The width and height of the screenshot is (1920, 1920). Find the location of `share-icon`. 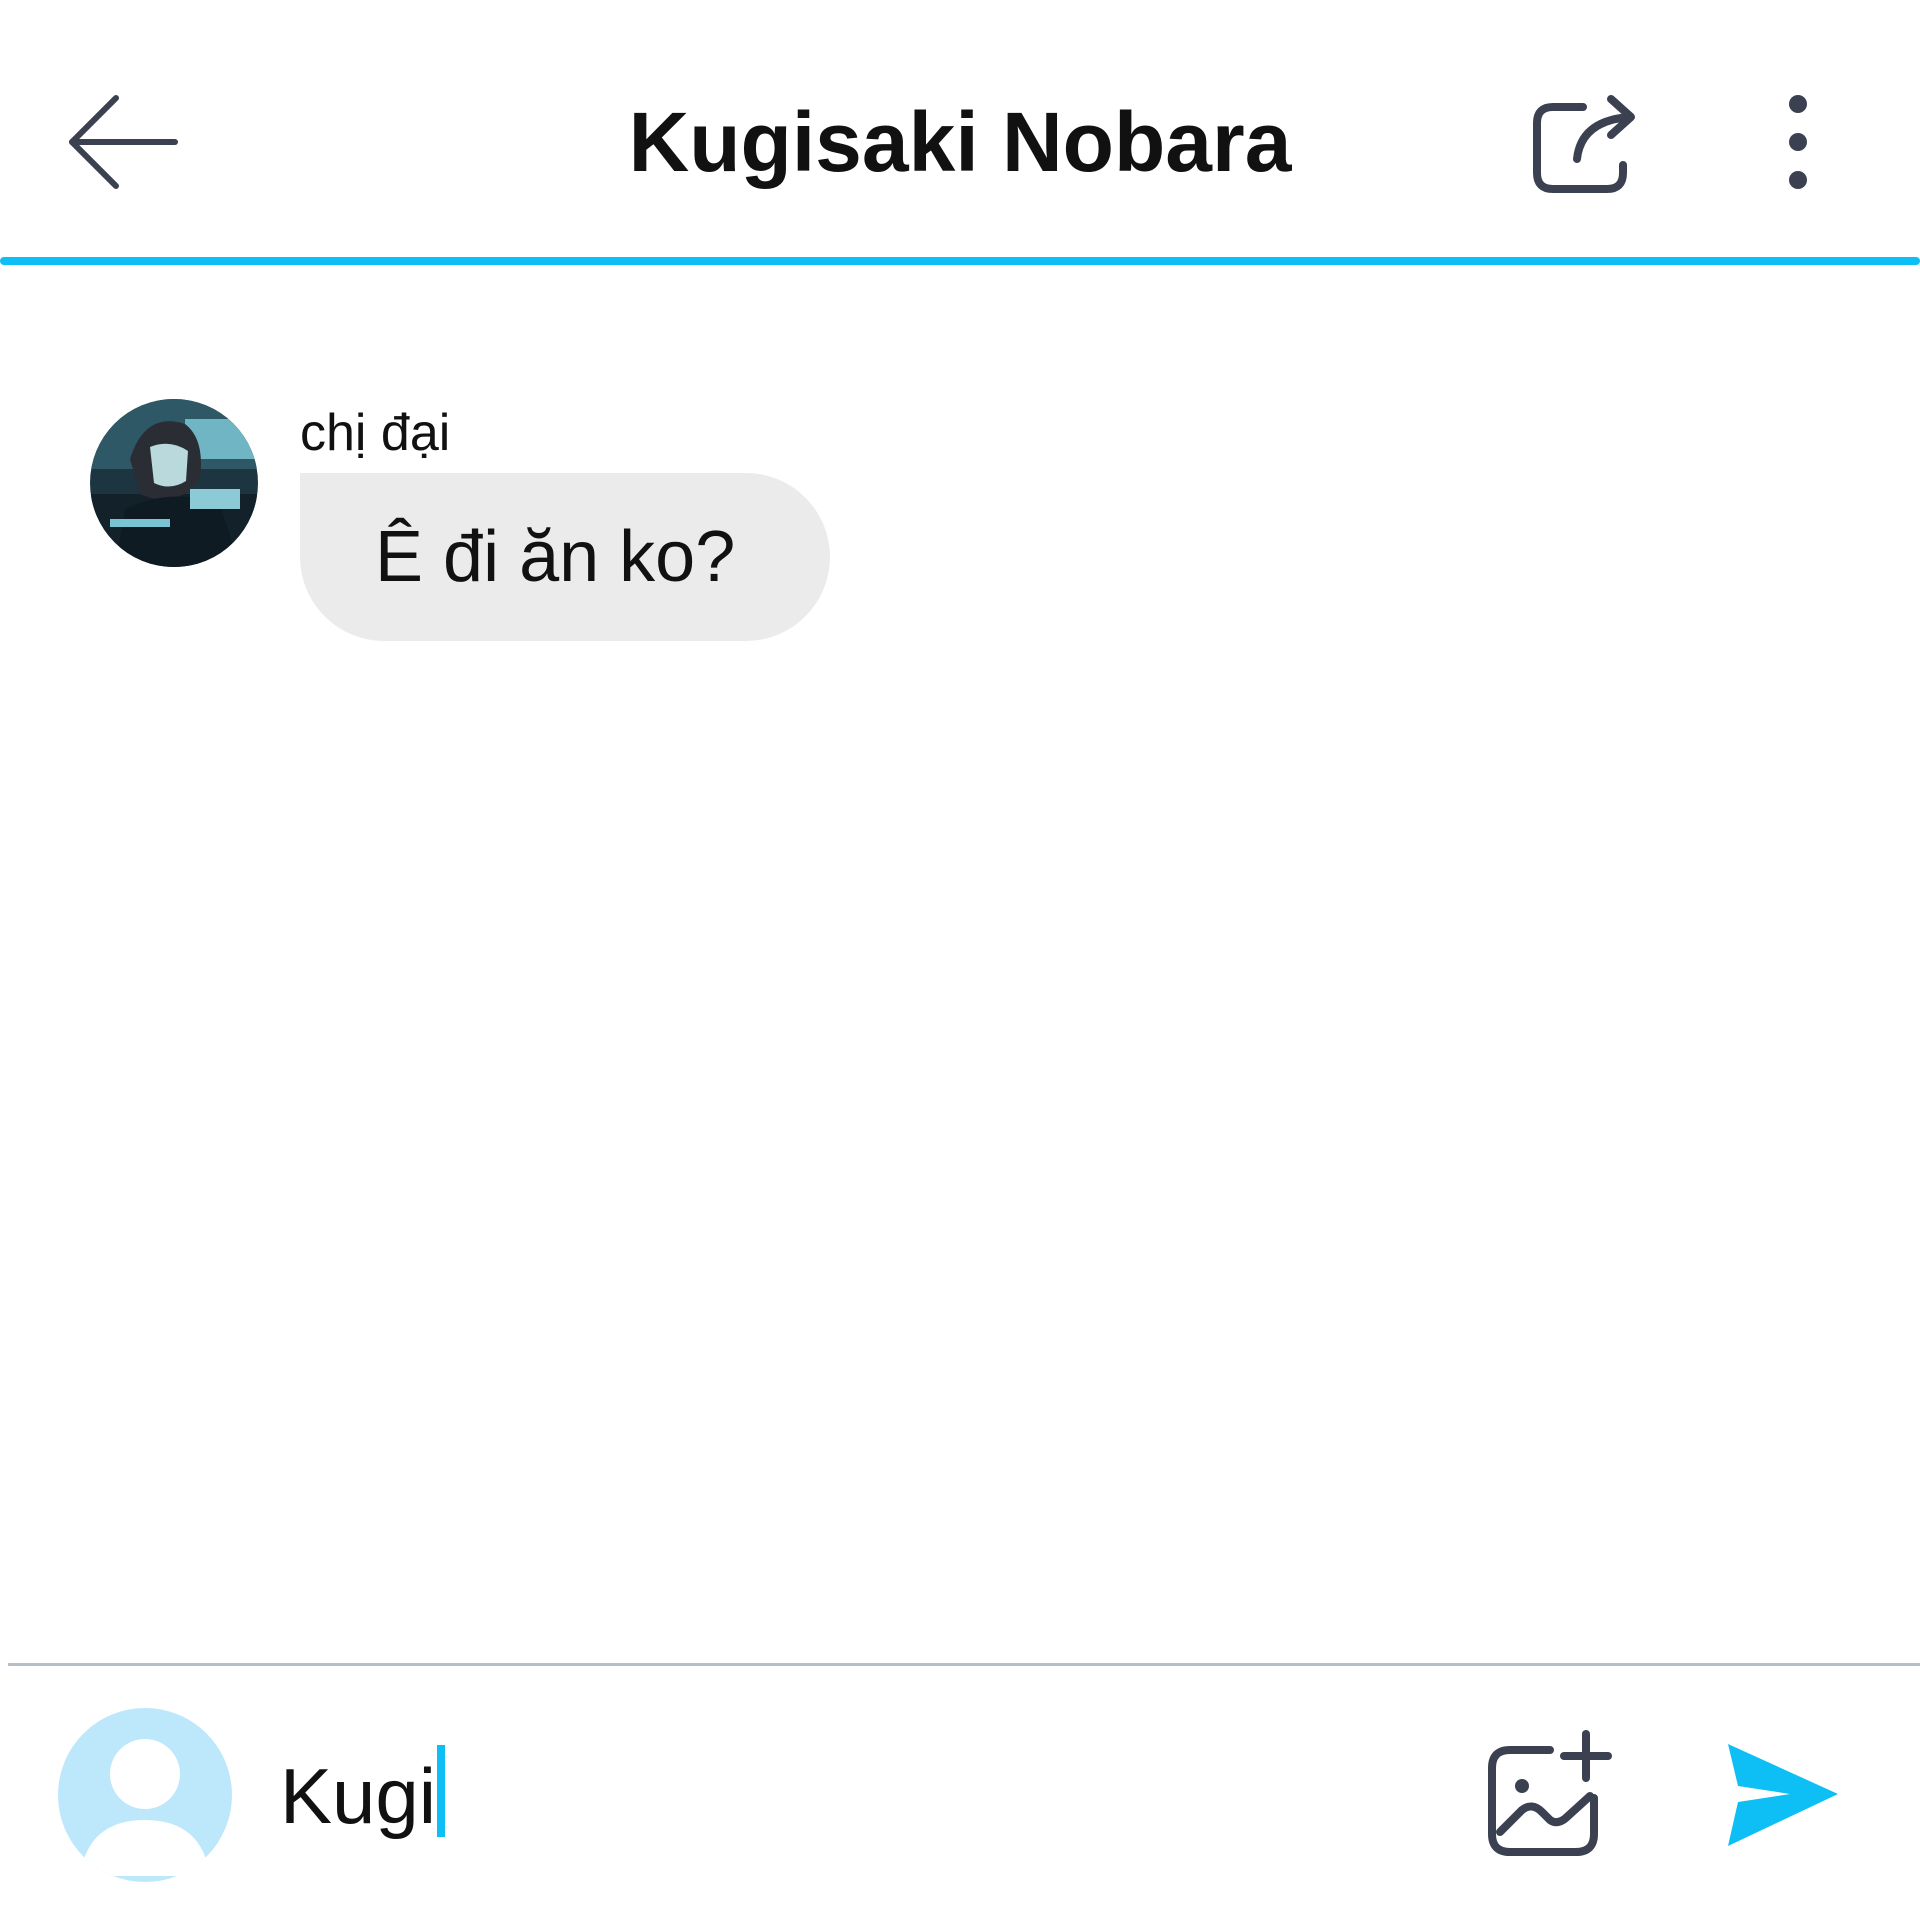

share-icon is located at coordinates (1584, 144).